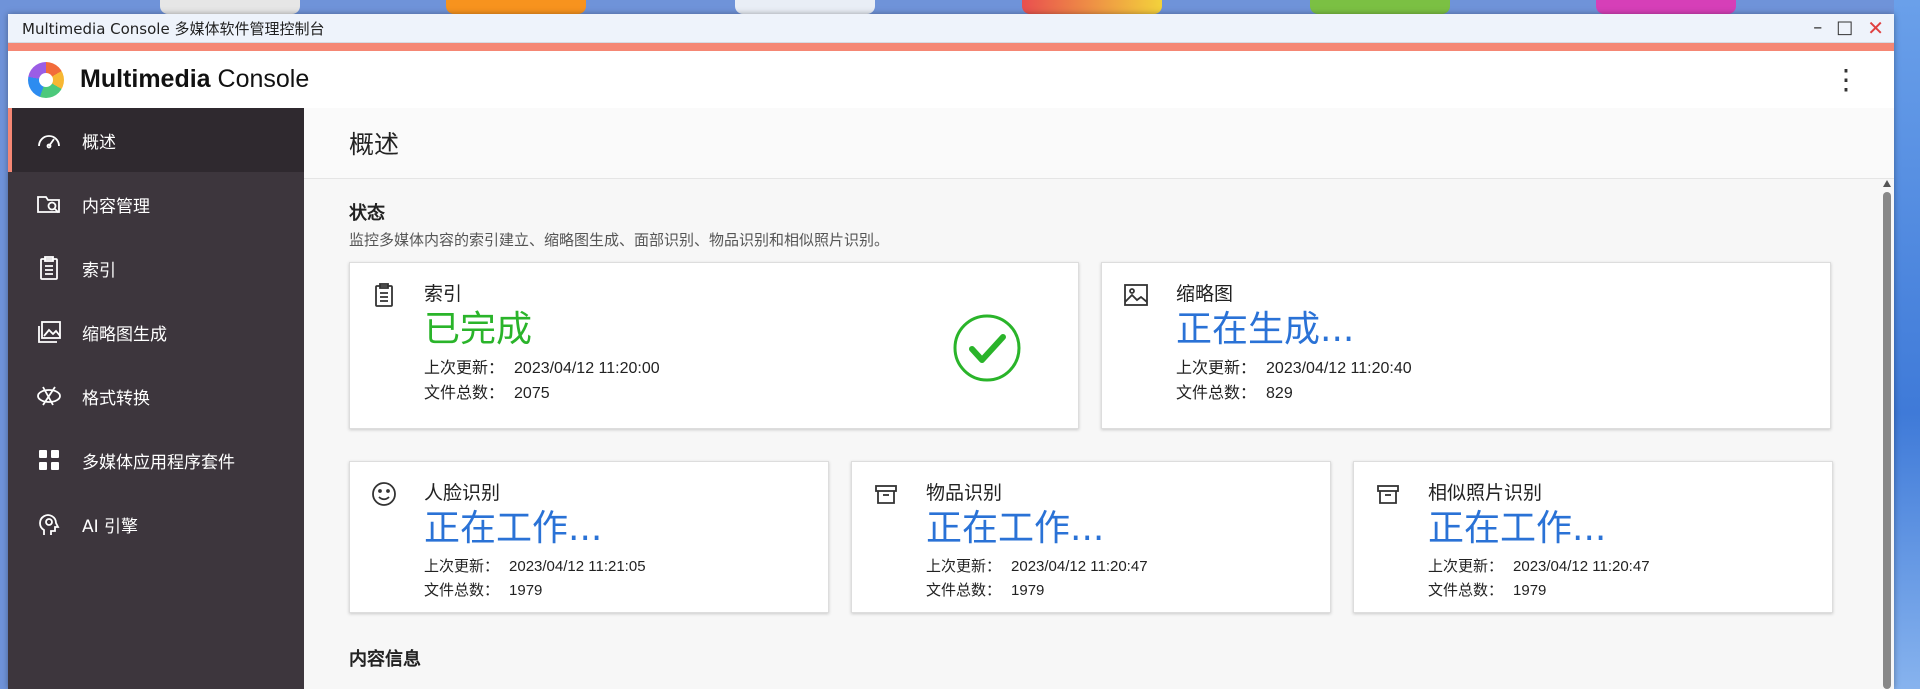  I want to click on status-section-title: 状态, so click(367, 213).